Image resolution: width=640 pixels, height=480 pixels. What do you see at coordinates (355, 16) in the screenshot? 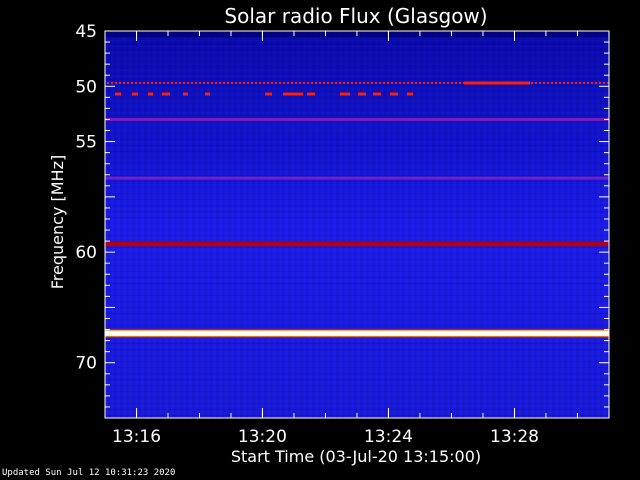
I see `chart-title: Solar radio Flux (Glasgow)` at bounding box center [355, 16].